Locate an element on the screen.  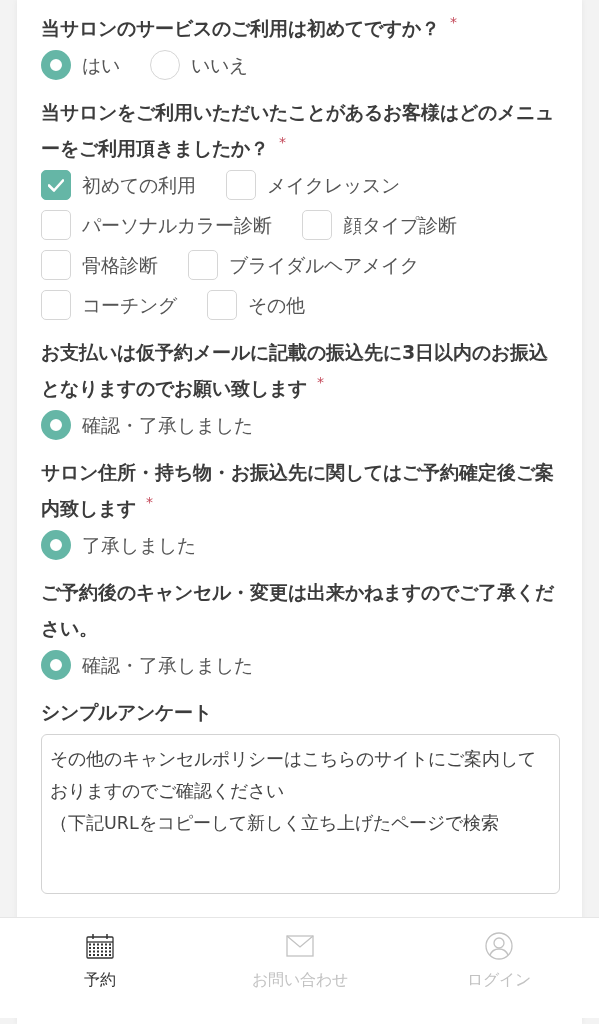
user-icon is located at coordinates (499, 946).